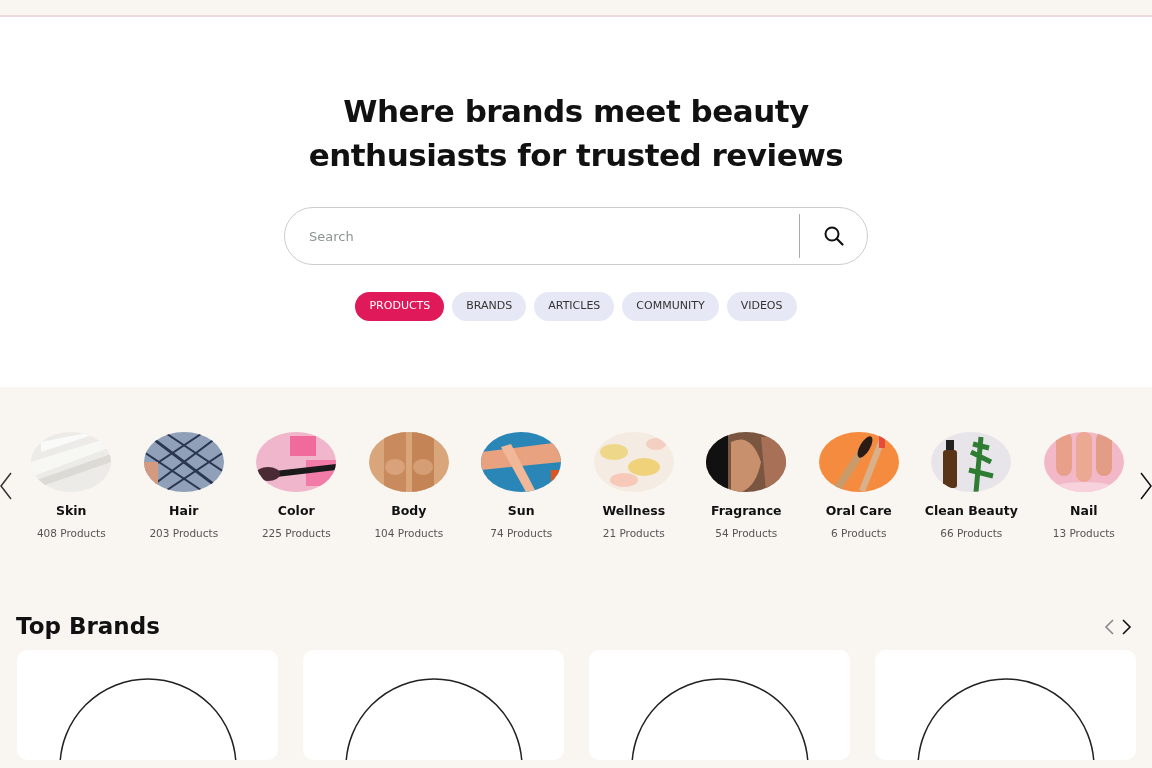 The width and height of the screenshot is (1152, 768). What do you see at coordinates (670, 306) in the screenshot?
I see `filter-tab: COMMUNITY` at bounding box center [670, 306].